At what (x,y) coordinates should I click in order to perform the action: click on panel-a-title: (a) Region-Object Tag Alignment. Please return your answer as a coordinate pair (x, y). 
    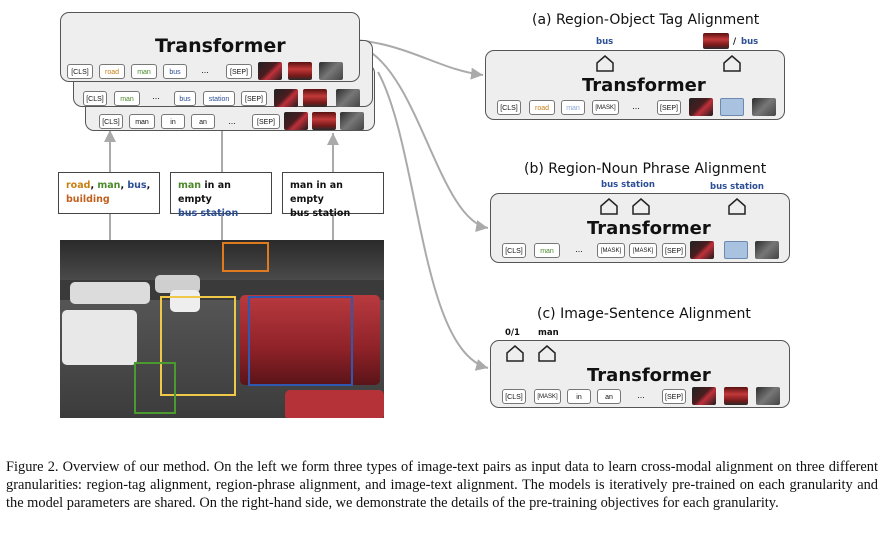
    Looking at the image, I should click on (646, 20).